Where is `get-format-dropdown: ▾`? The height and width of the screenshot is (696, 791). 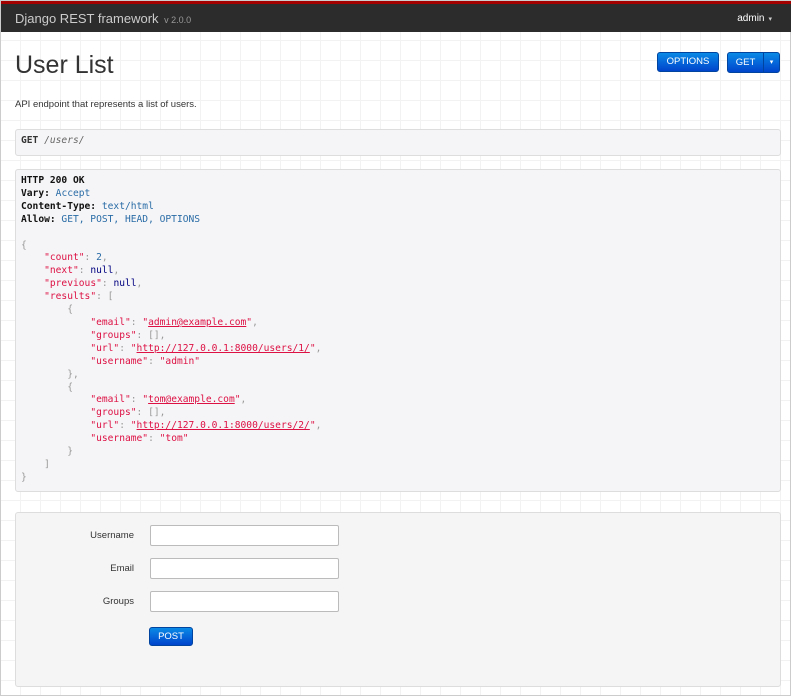 get-format-dropdown: ▾ is located at coordinates (771, 62).